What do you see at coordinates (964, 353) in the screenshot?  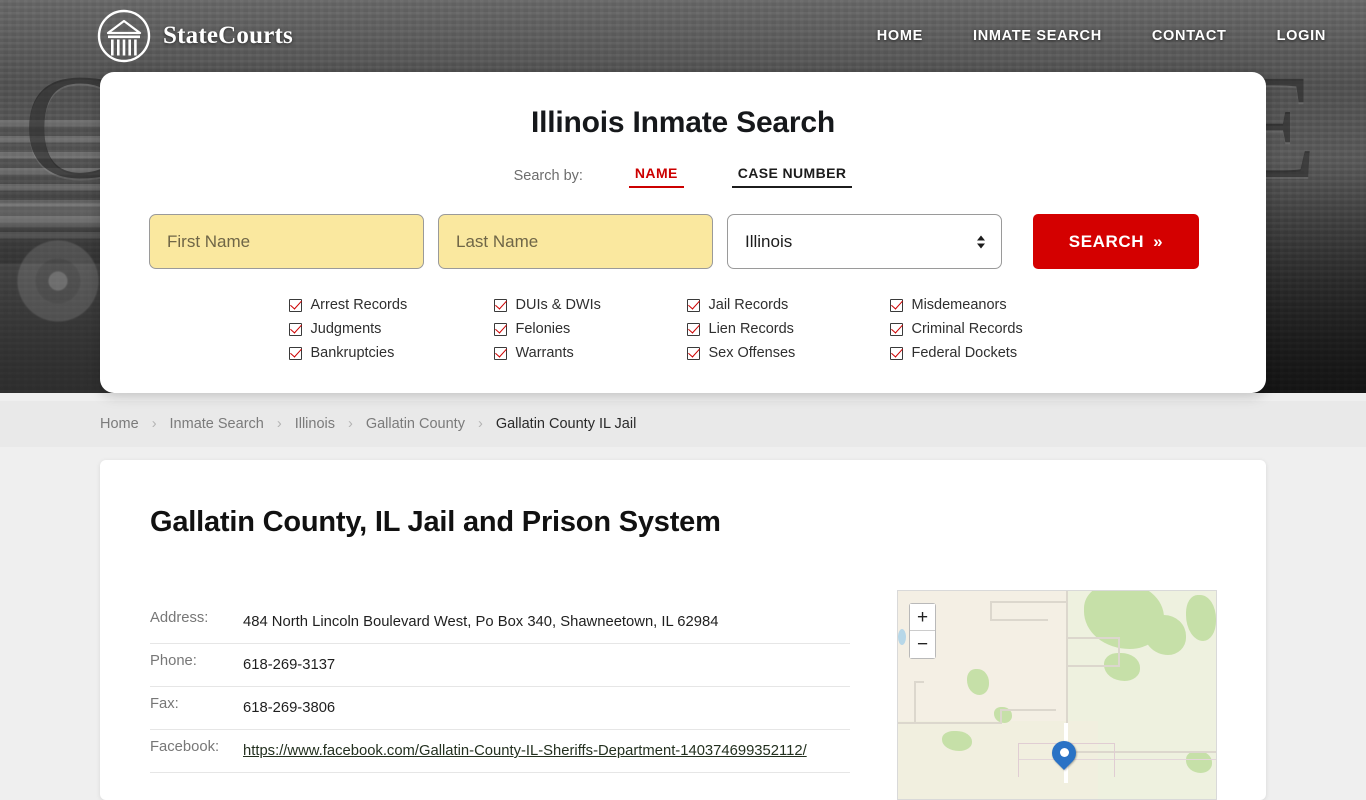 I see `checkbox-label: Federal Dockets` at bounding box center [964, 353].